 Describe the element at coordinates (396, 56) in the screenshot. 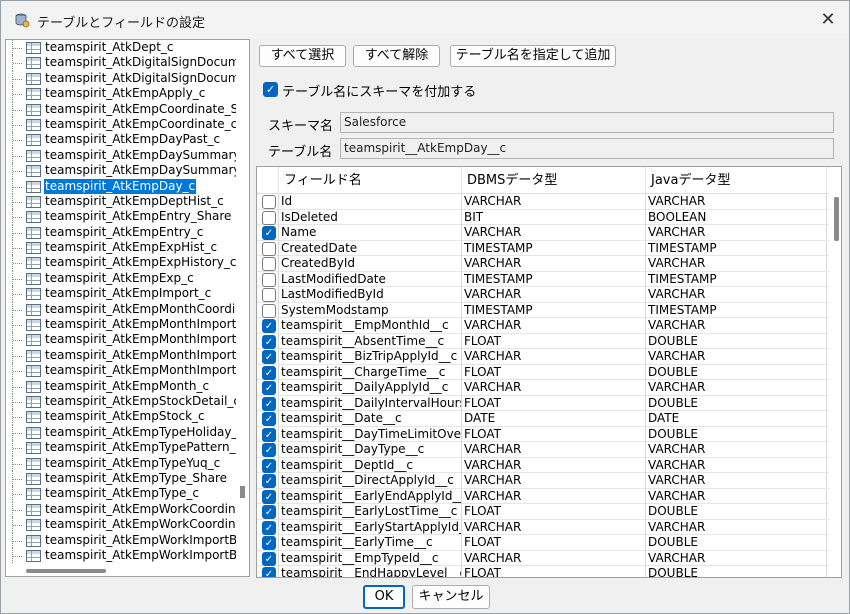

I see `deselect-all-button: すべて解除` at that location.